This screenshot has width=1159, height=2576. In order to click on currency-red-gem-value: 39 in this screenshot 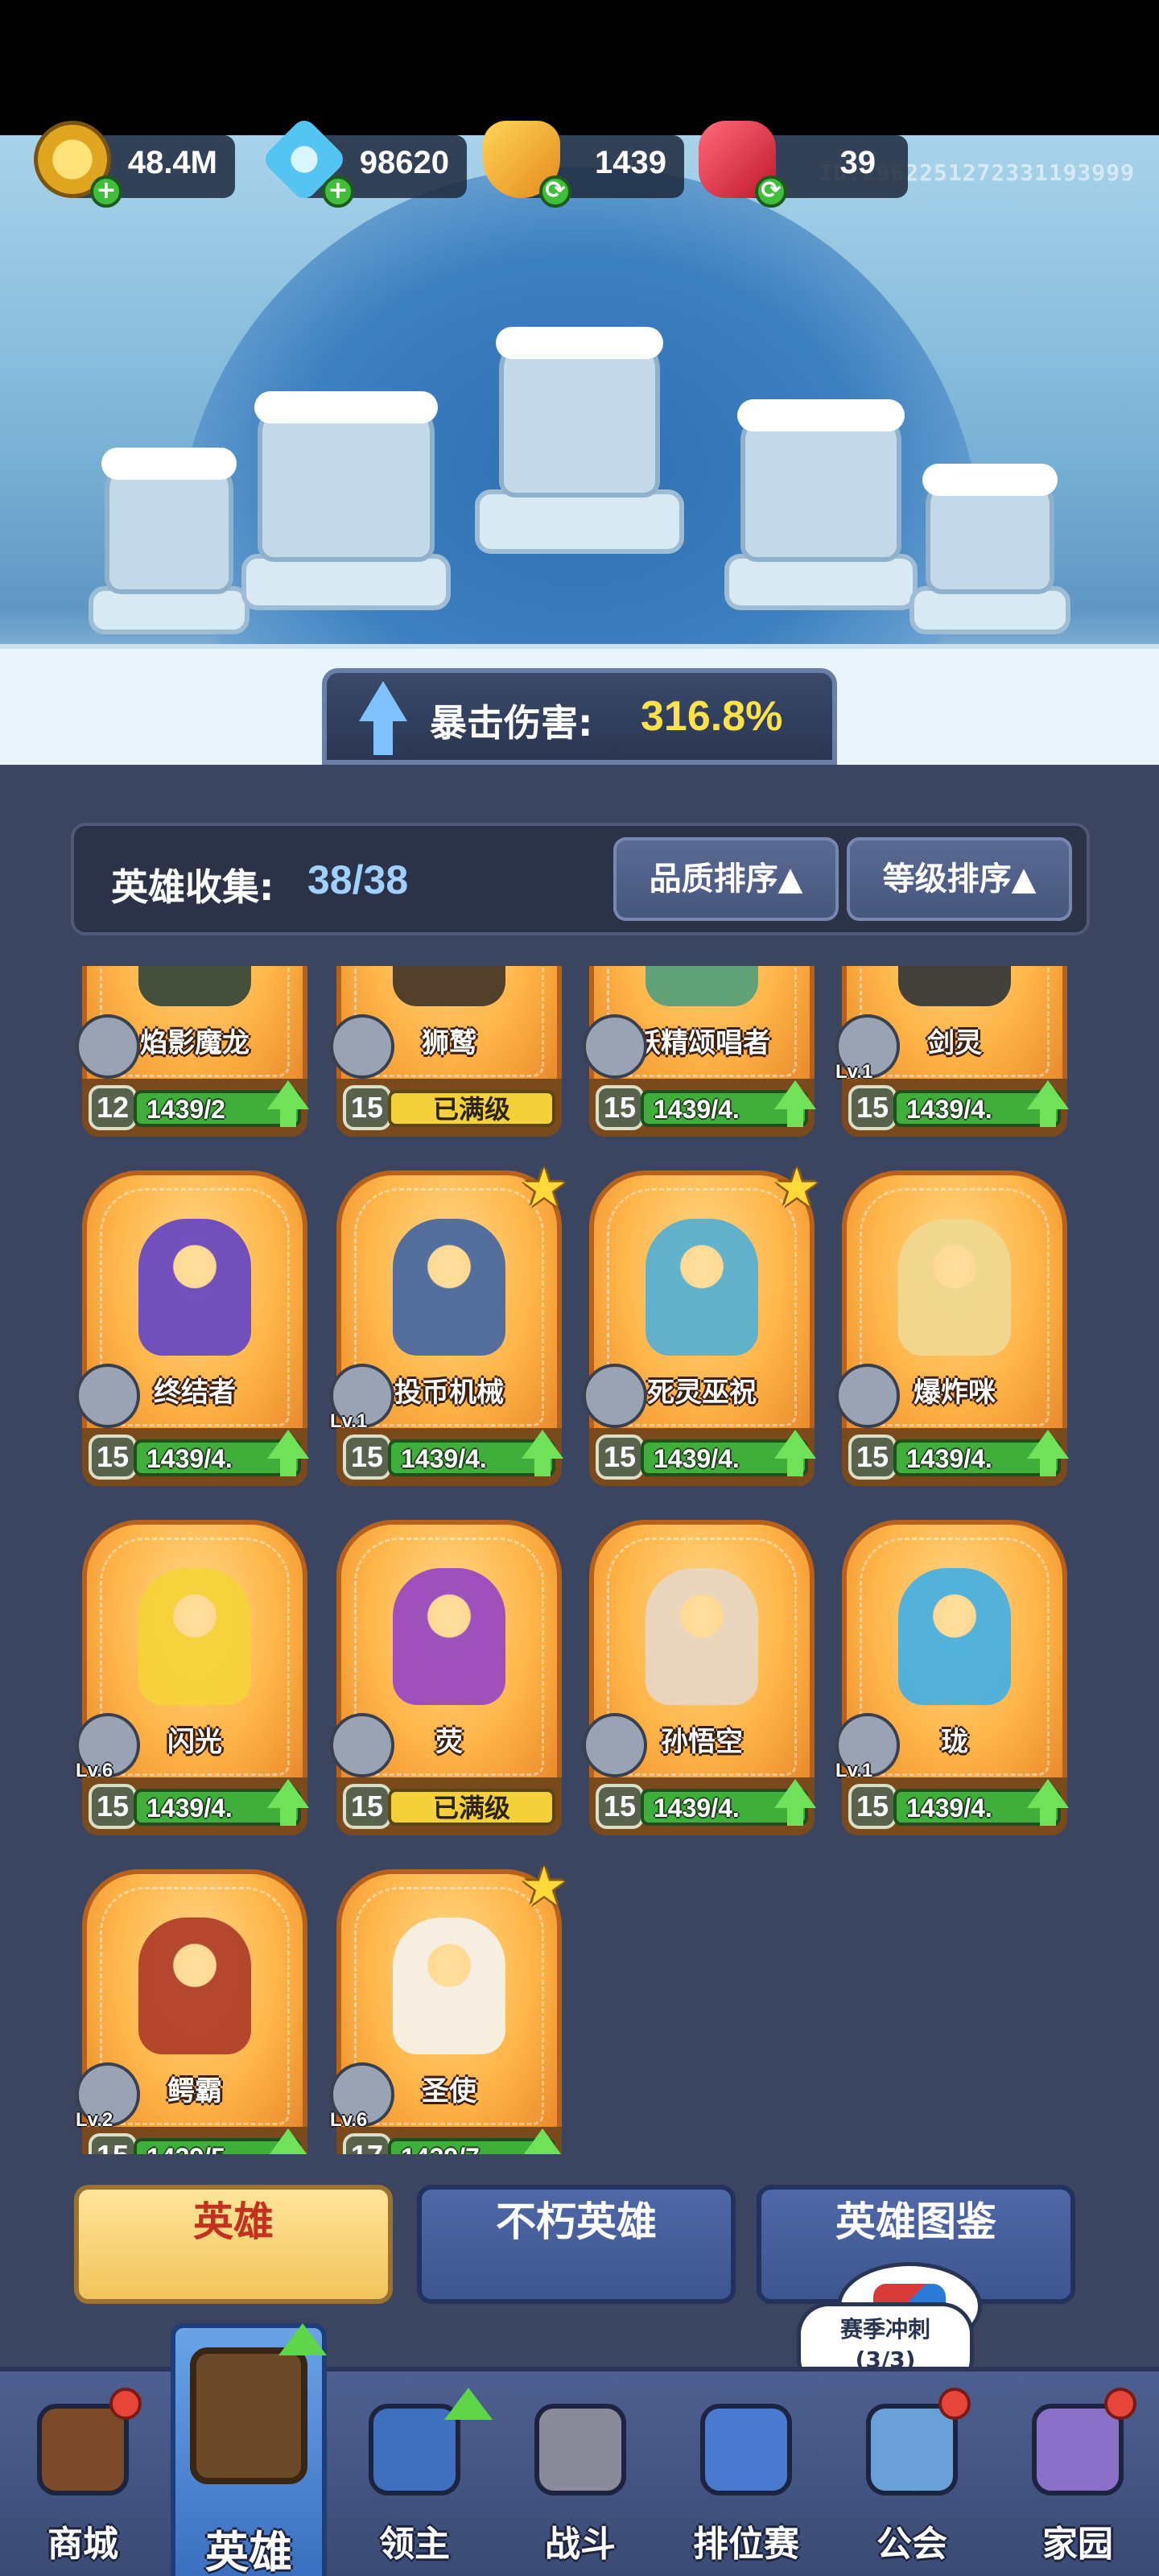, I will do `click(857, 162)`.